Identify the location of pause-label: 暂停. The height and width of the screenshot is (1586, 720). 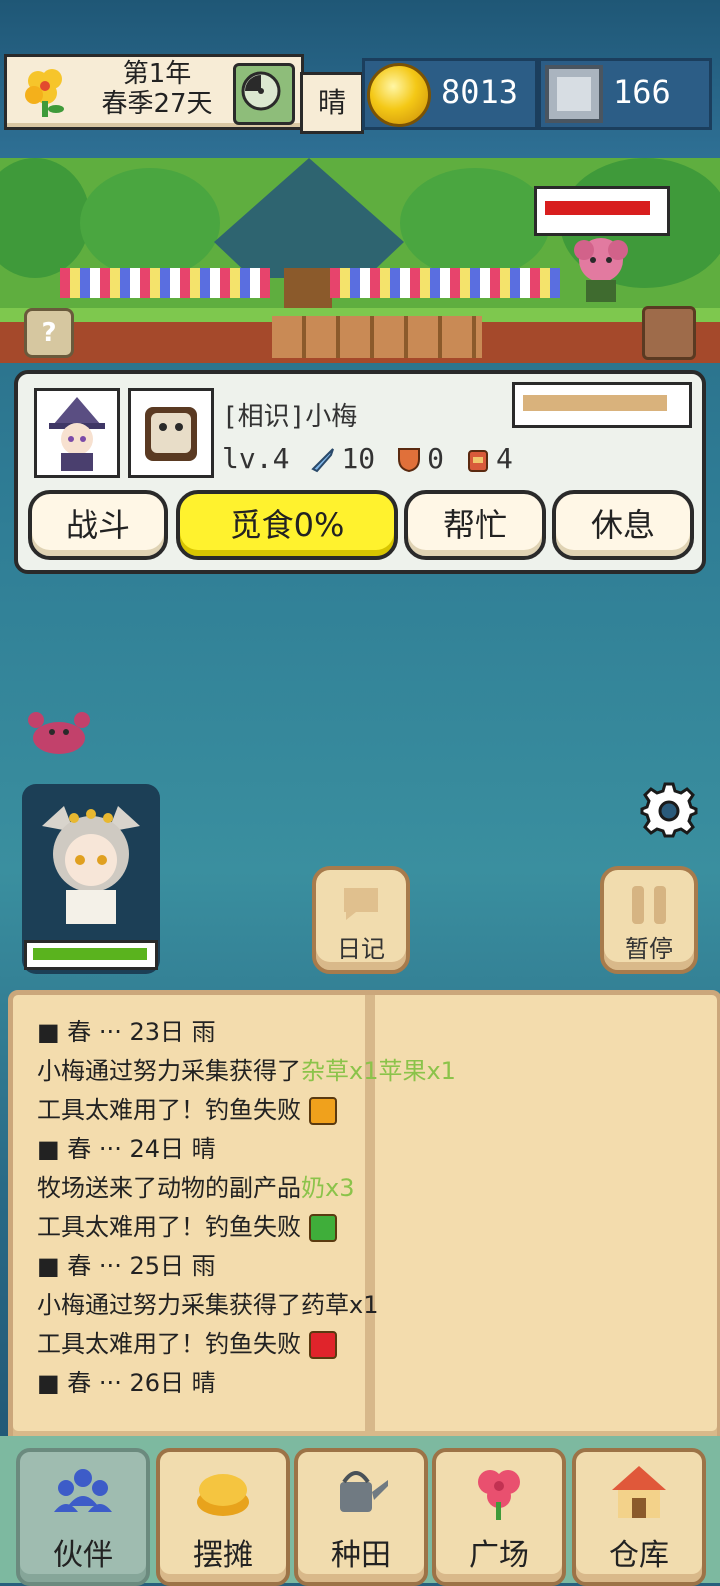
(649, 949).